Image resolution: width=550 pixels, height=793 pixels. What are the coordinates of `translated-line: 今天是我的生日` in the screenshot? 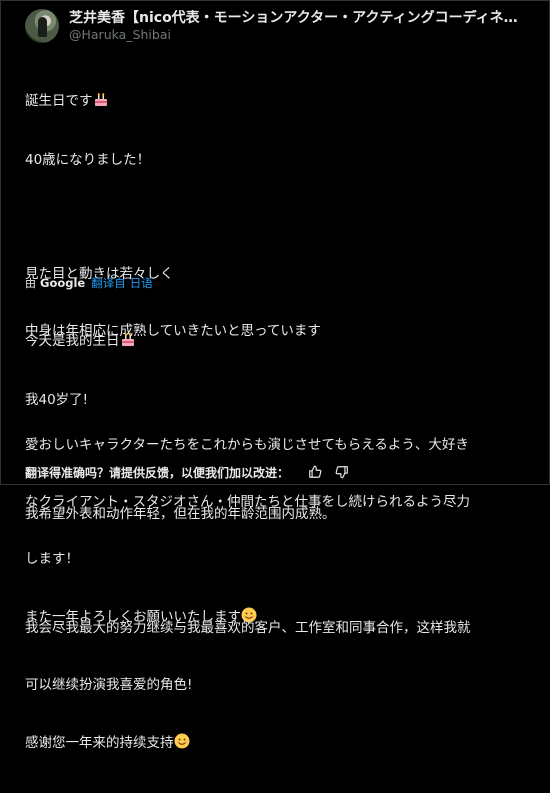 It's located at (277, 342).